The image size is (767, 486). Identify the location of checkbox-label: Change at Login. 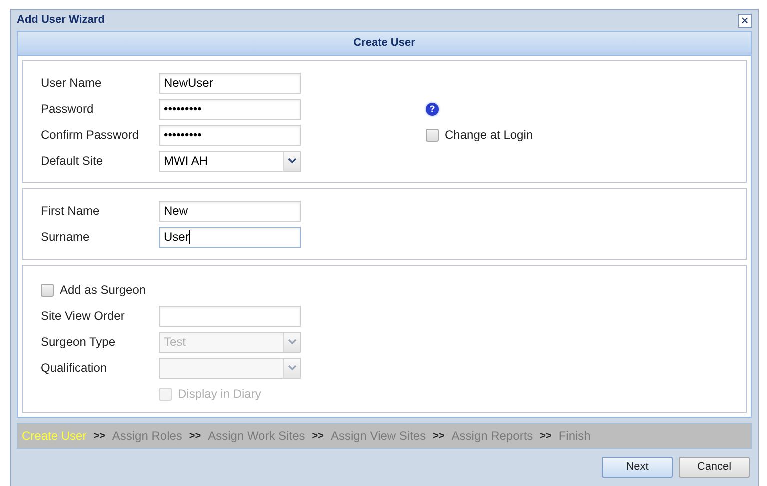
(489, 135).